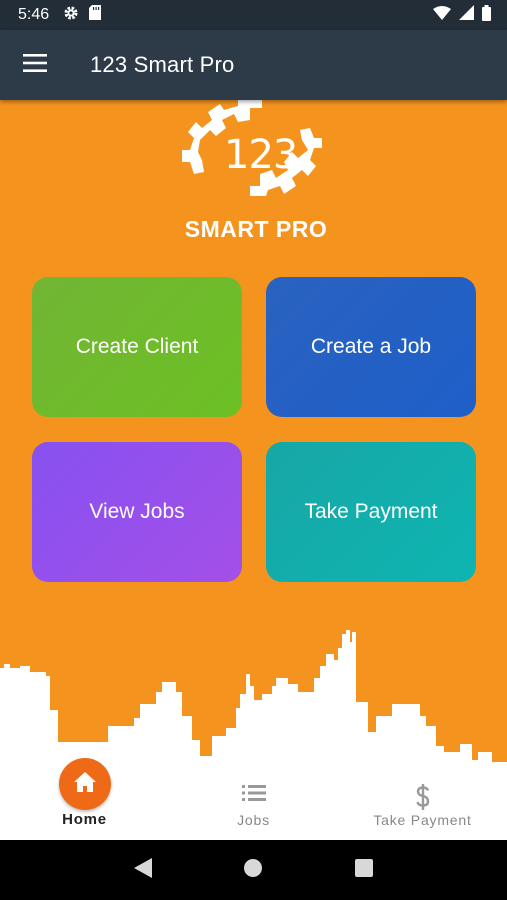 The width and height of the screenshot is (507, 900). I want to click on logo-text: SMART PRO, so click(256, 229).